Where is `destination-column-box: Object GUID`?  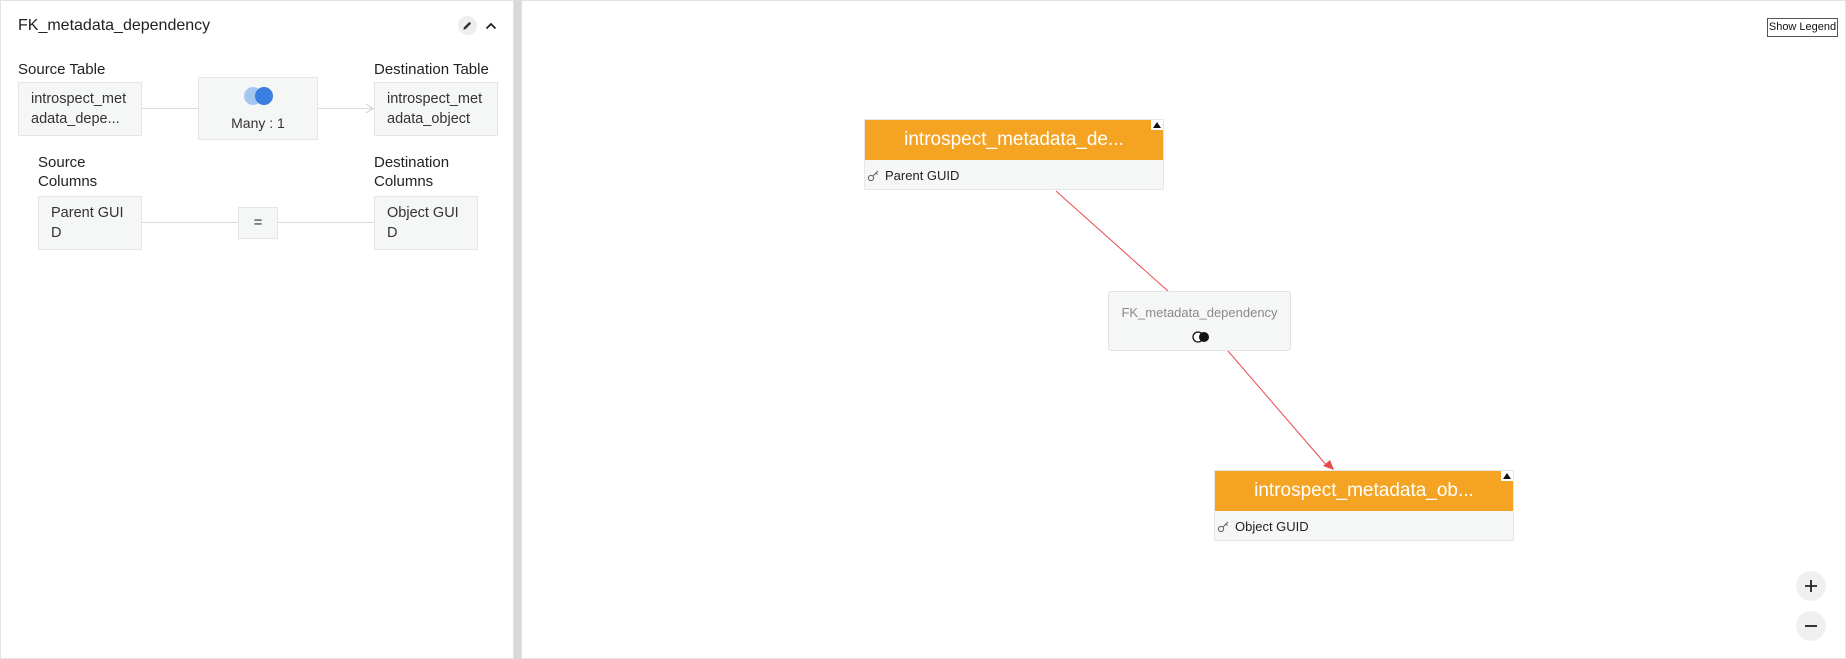
destination-column-box: Object GUID is located at coordinates (426, 223).